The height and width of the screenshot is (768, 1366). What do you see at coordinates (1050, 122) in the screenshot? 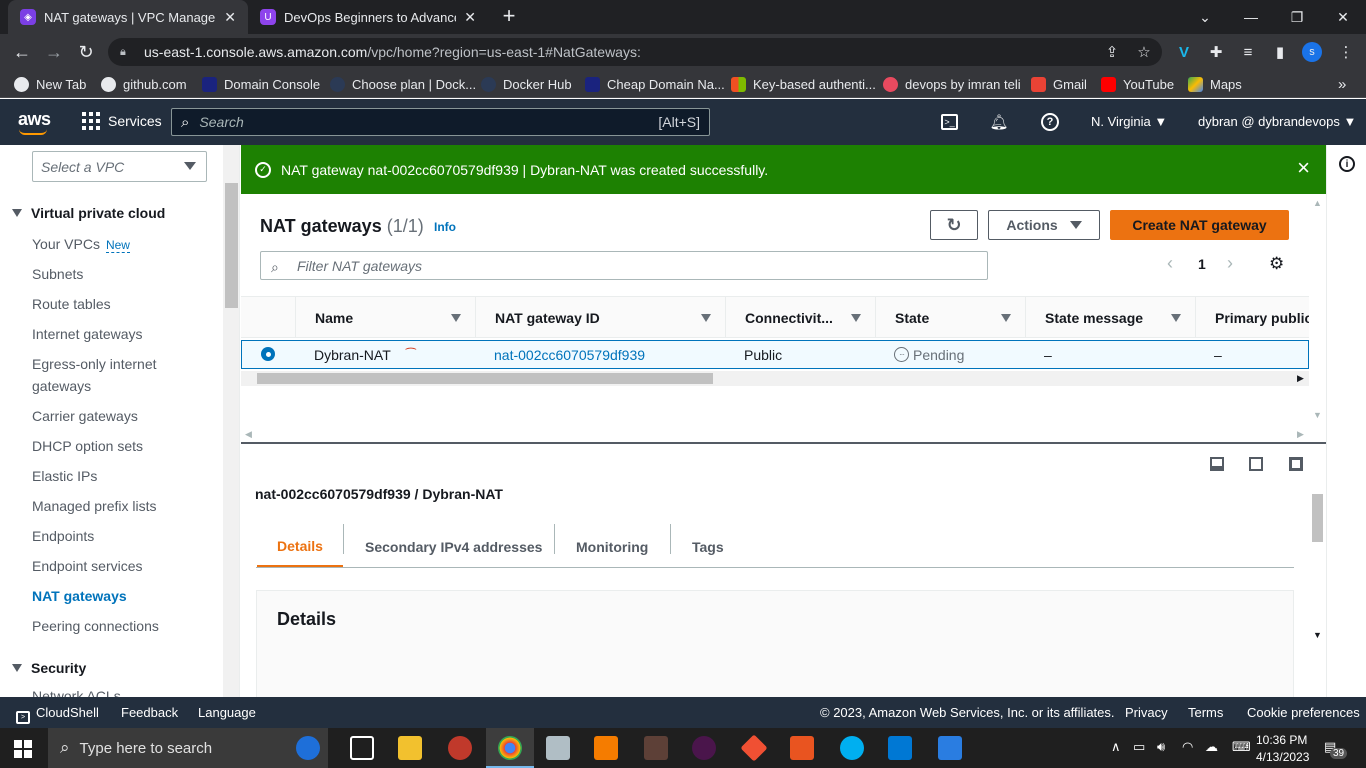
I see `help-icon: ?` at bounding box center [1050, 122].